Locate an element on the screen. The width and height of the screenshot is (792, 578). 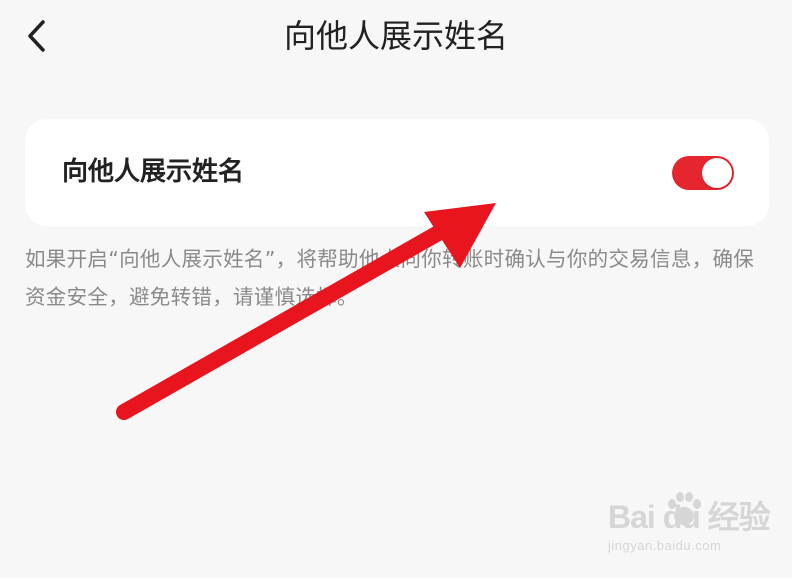
nav-bar: 向他人展示姓名 is located at coordinates (396, 36).